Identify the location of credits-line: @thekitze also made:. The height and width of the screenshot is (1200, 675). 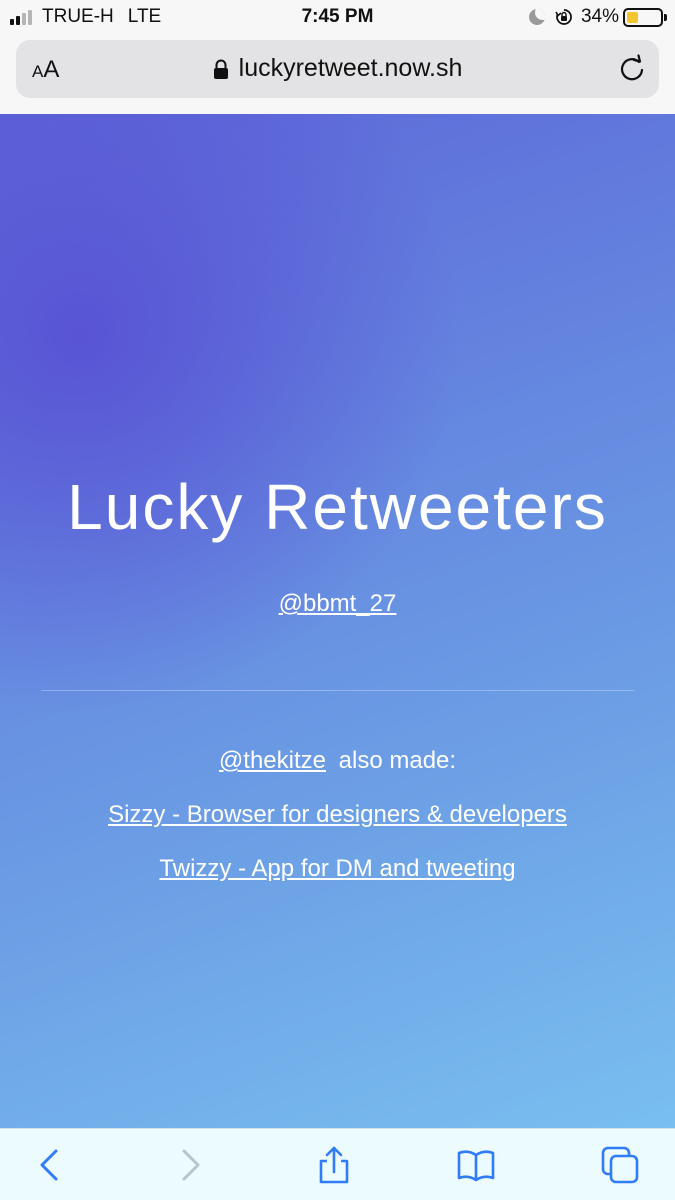
(337, 761).